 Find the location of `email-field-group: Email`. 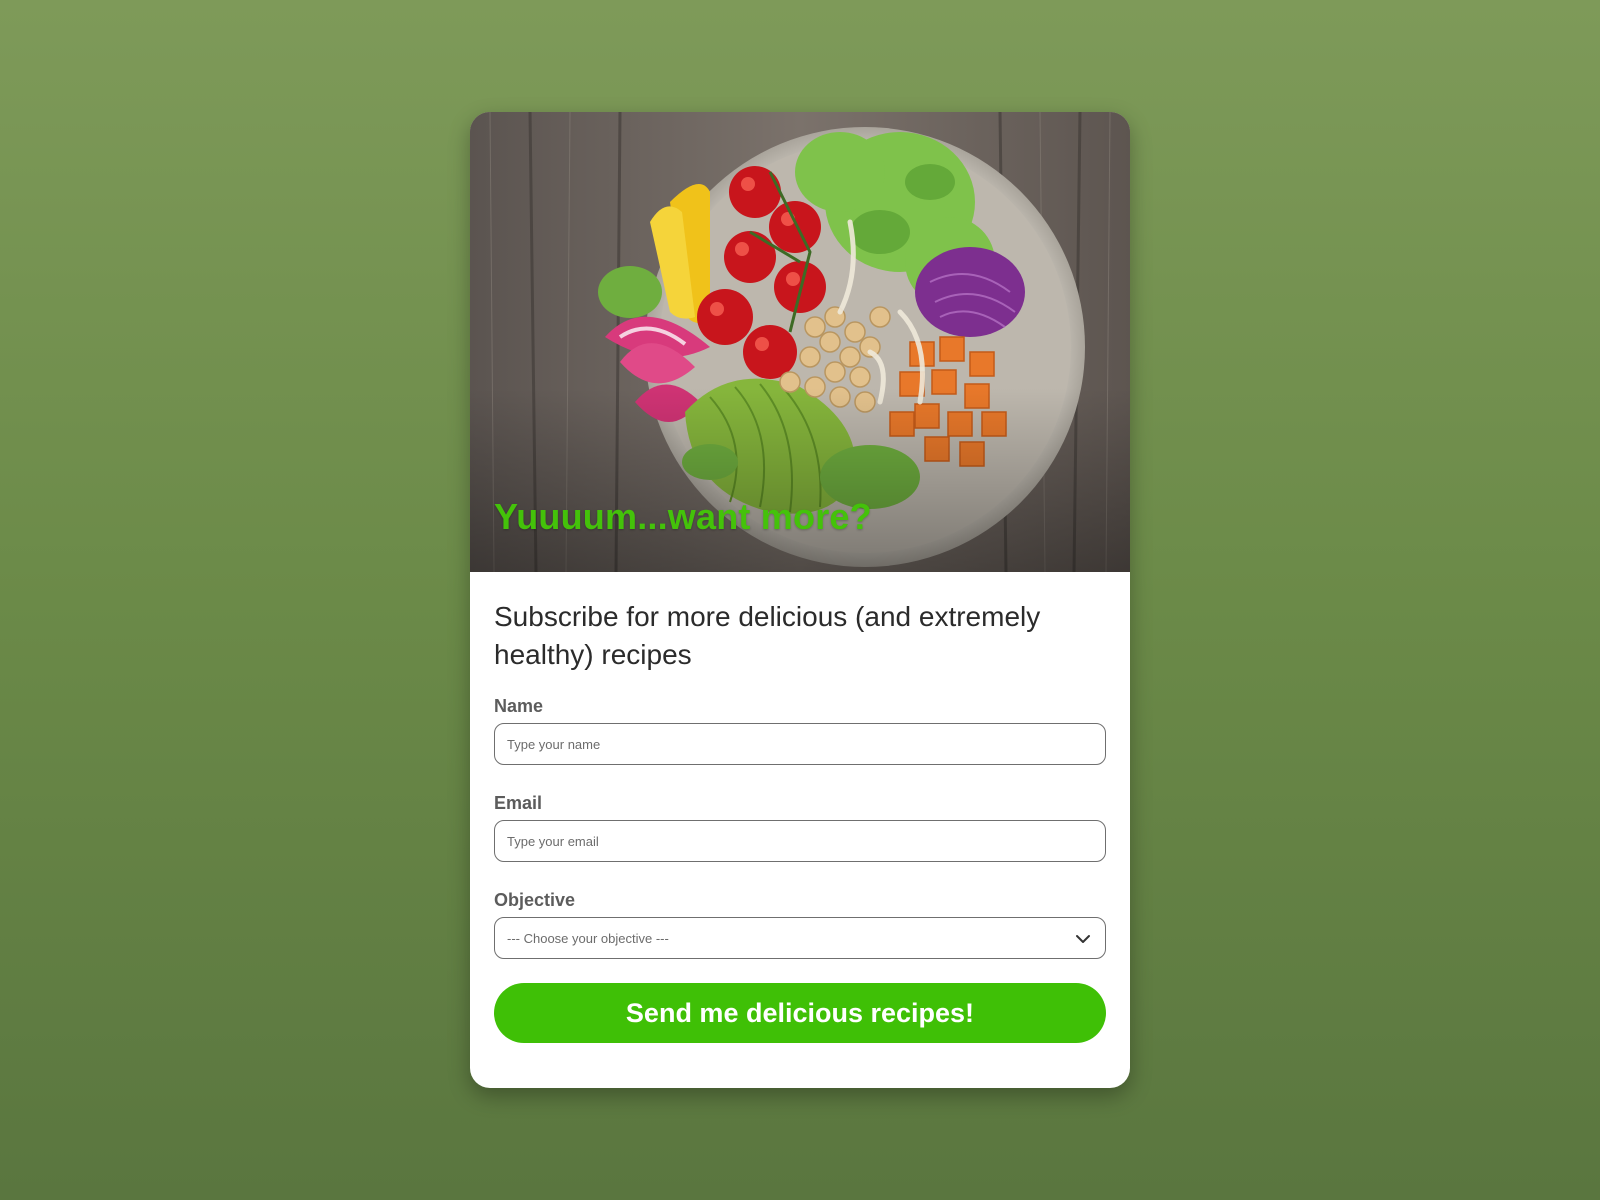

email-field-group: Email is located at coordinates (800, 827).